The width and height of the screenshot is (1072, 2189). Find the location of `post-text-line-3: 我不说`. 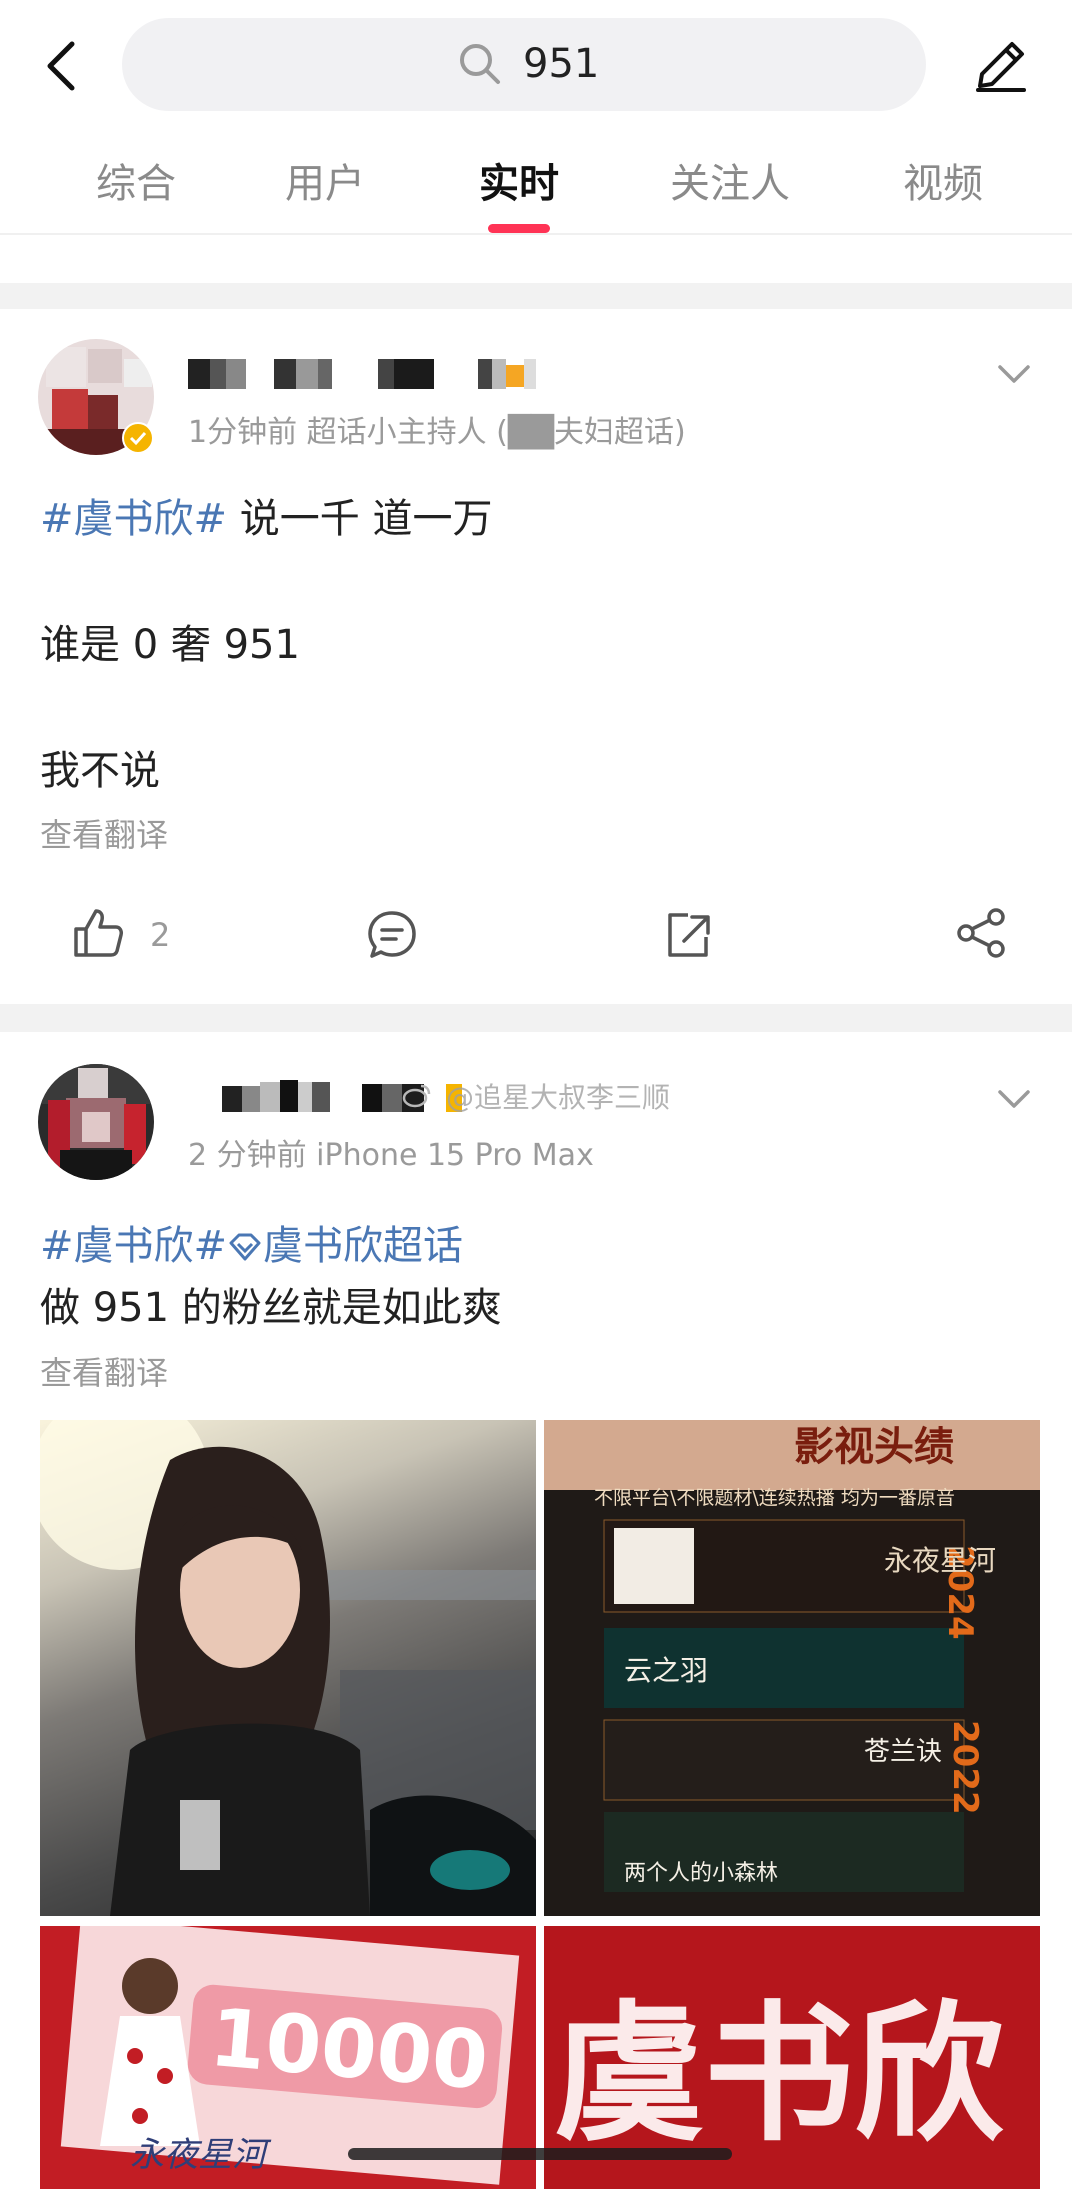

post-text-line-3: 我不说 is located at coordinates (100, 771).